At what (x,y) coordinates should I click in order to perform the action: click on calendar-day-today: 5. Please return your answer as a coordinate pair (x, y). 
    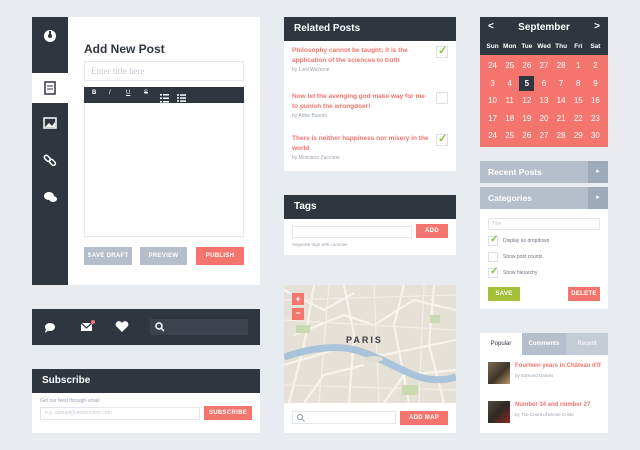
    Looking at the image, I should click on (527, 83).